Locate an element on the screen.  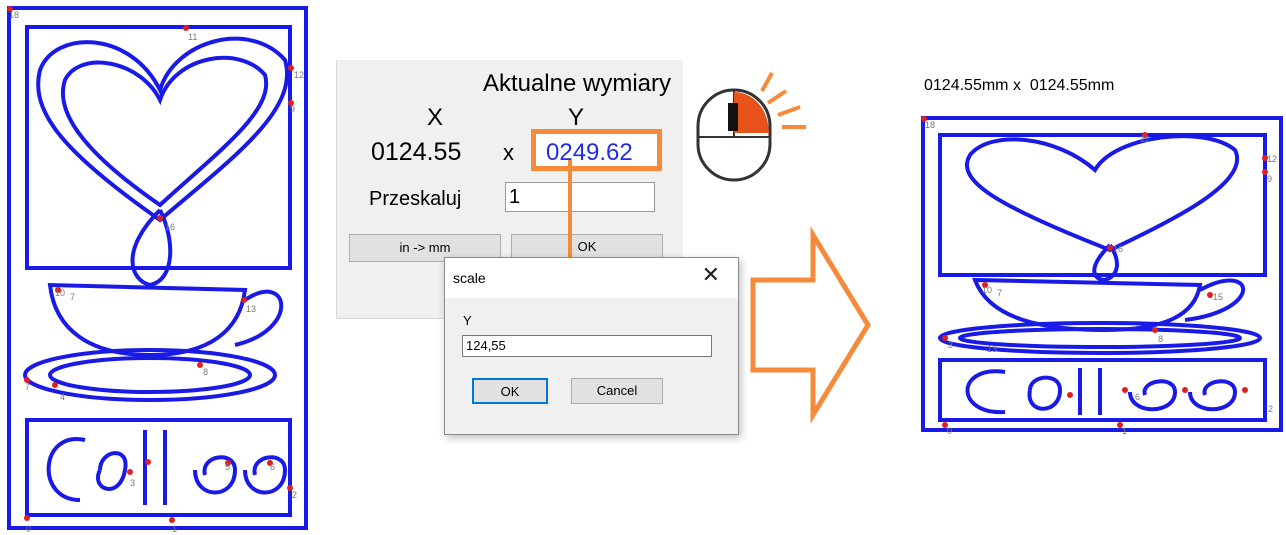
mouse-right-click-icon is located at coordinates (751, 127).